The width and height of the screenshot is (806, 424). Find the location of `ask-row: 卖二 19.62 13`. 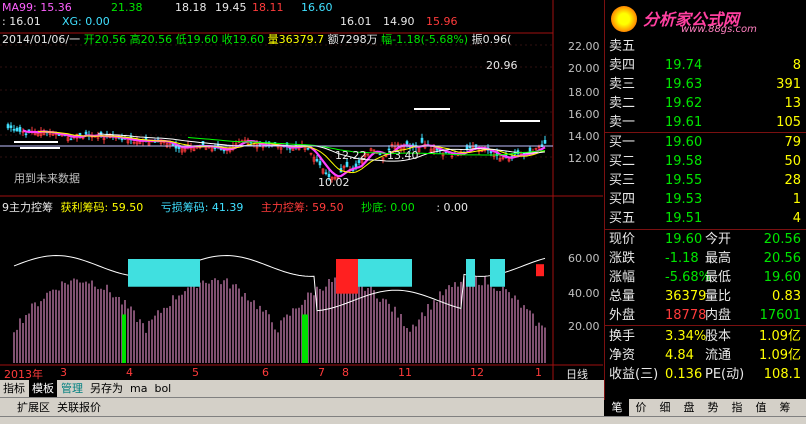

ask-row: 卖二 19.62 13 is located at coordinates (705, 103).